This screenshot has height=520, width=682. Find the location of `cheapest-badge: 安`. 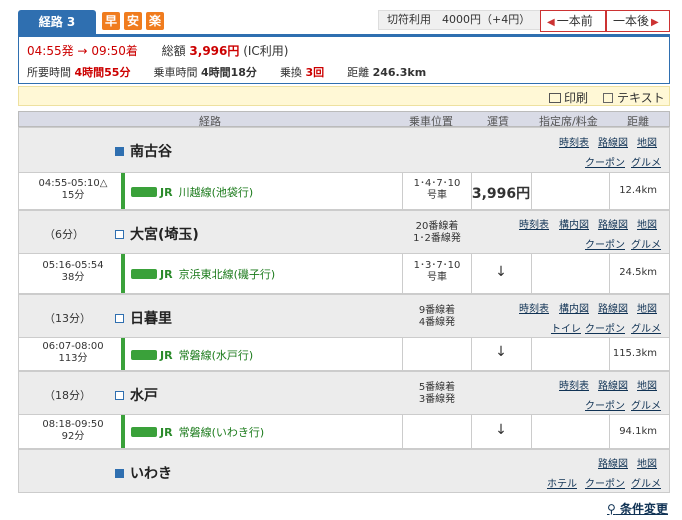

cheapest-badge: 安 is located at coordinates (133, 21).